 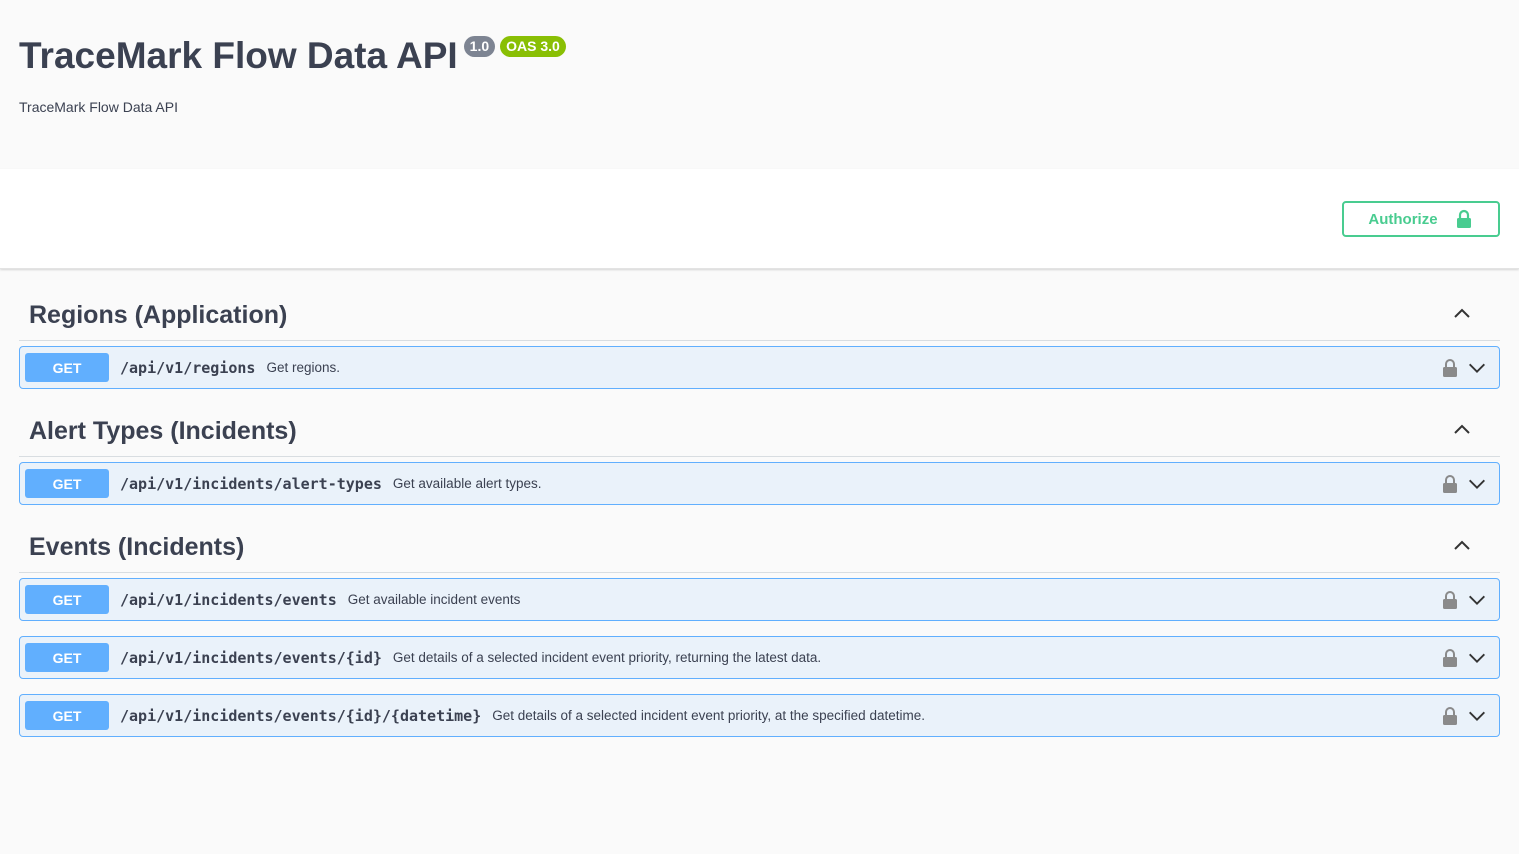 I want to click on operation-path: /api/v1/incidents/alert-types, so click(x=251, y=483).